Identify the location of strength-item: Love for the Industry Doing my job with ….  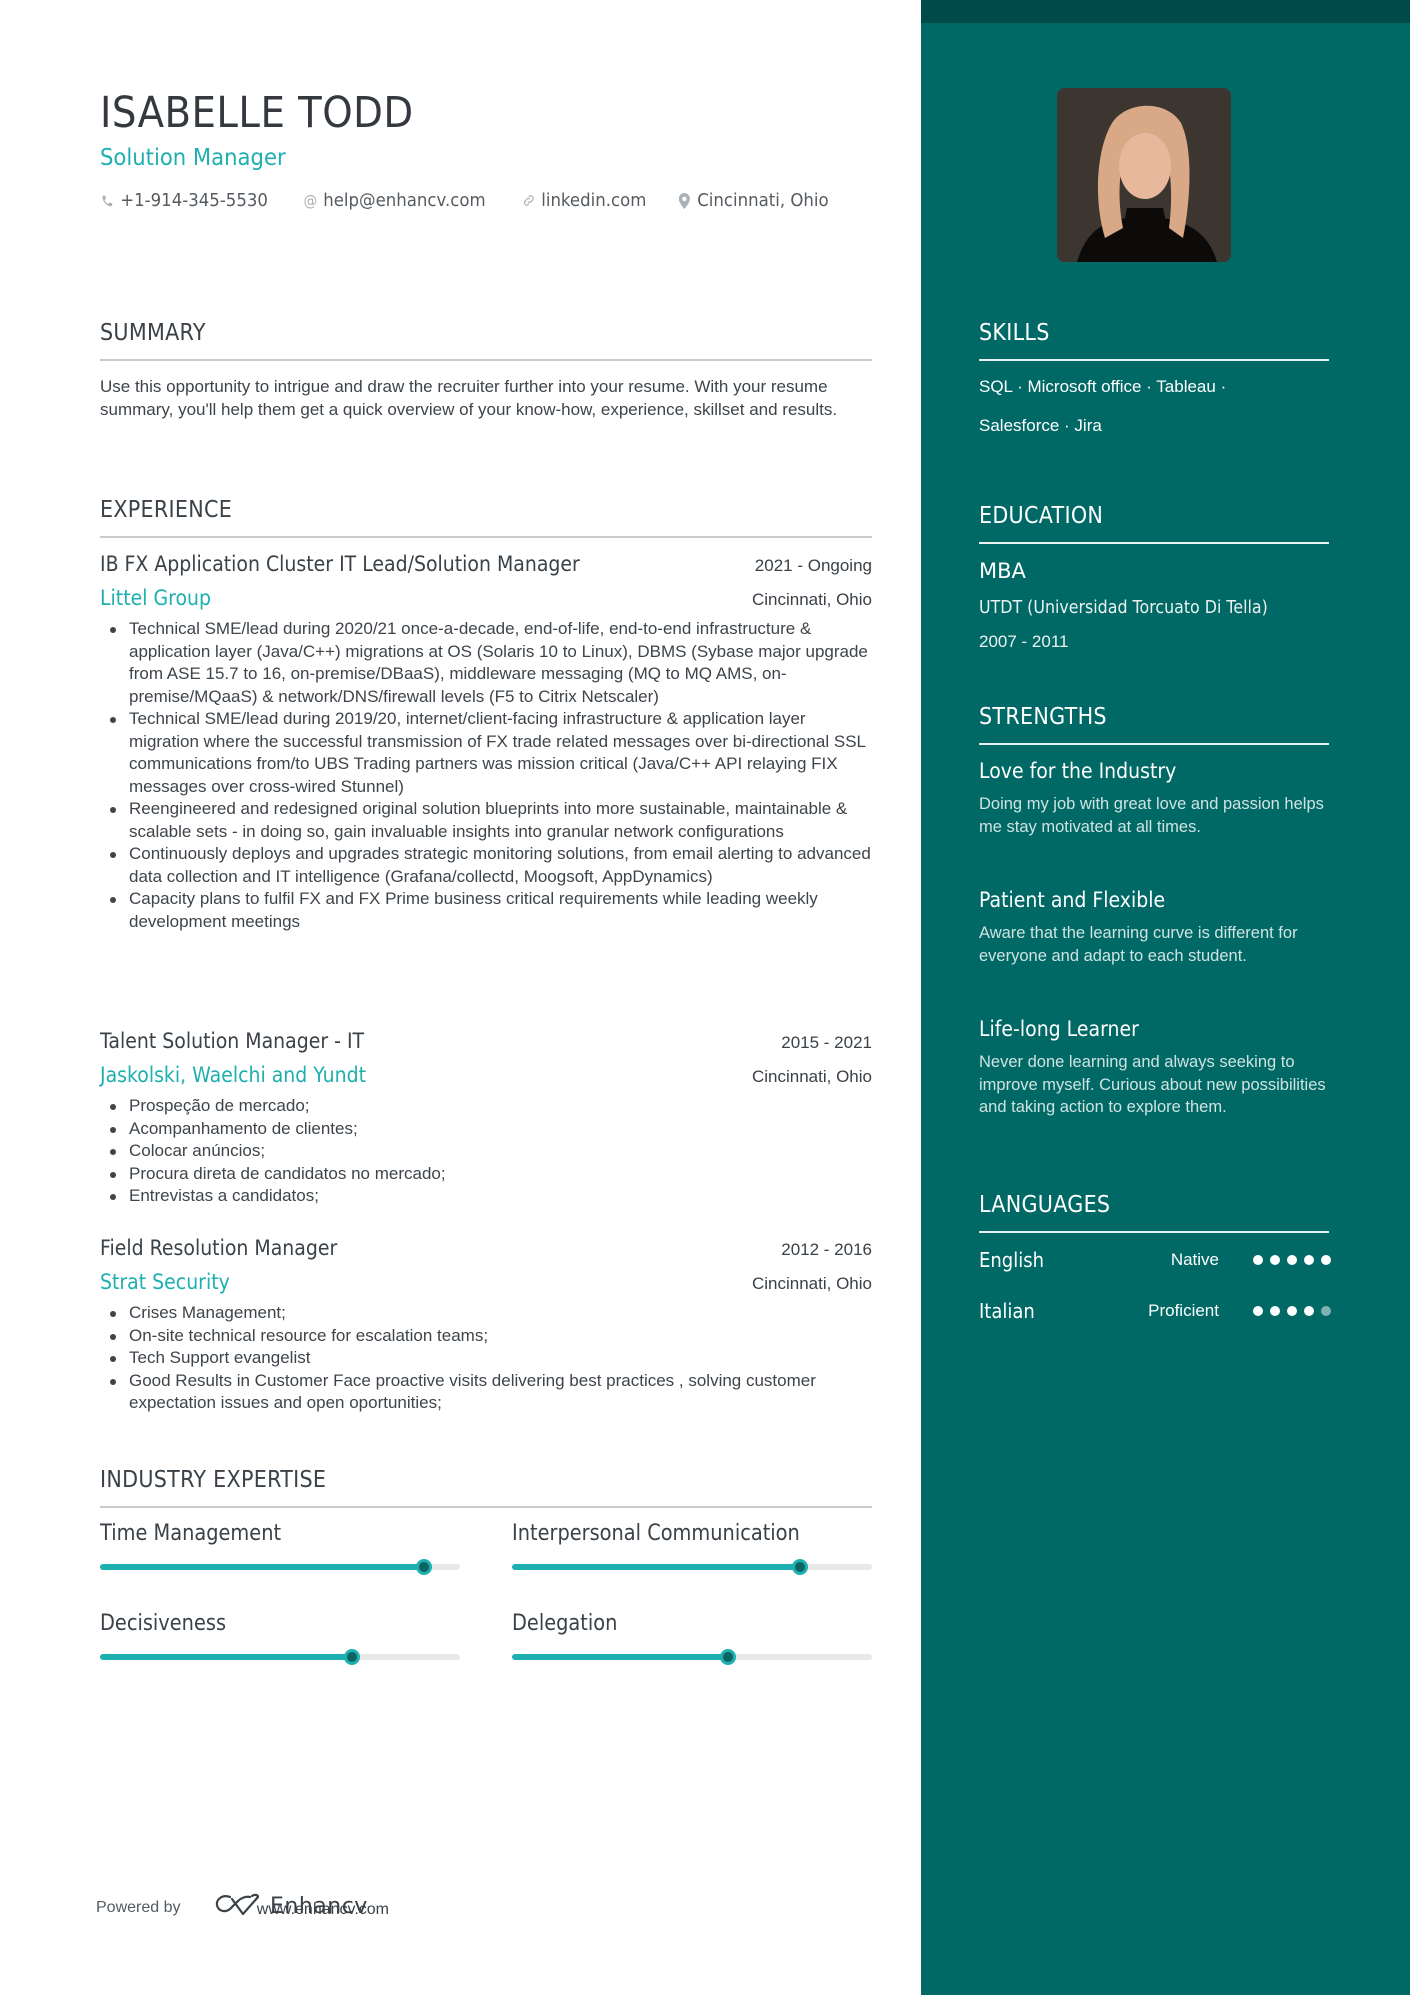
(1154, 798).